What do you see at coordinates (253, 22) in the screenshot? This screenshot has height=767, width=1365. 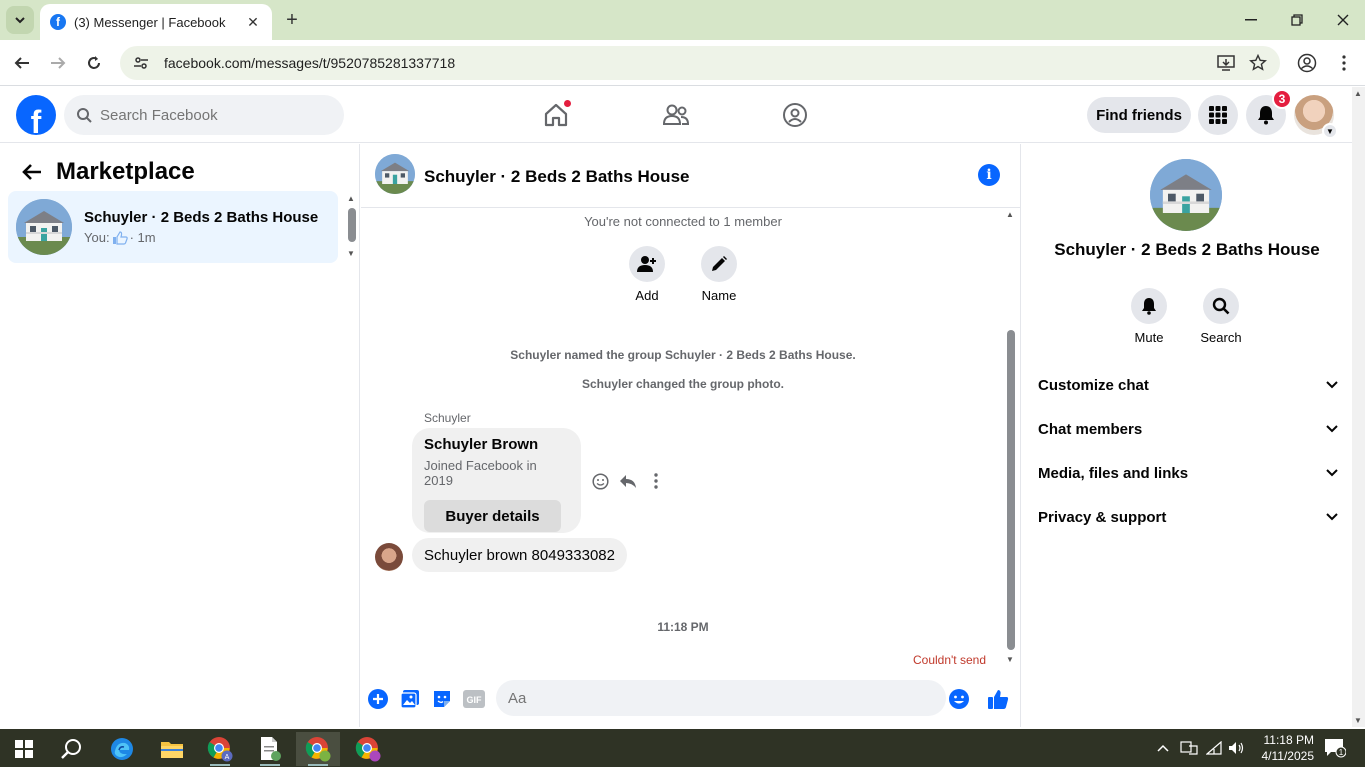 I see `tab-close-icon: ✕` at bounding box center [253, 22].